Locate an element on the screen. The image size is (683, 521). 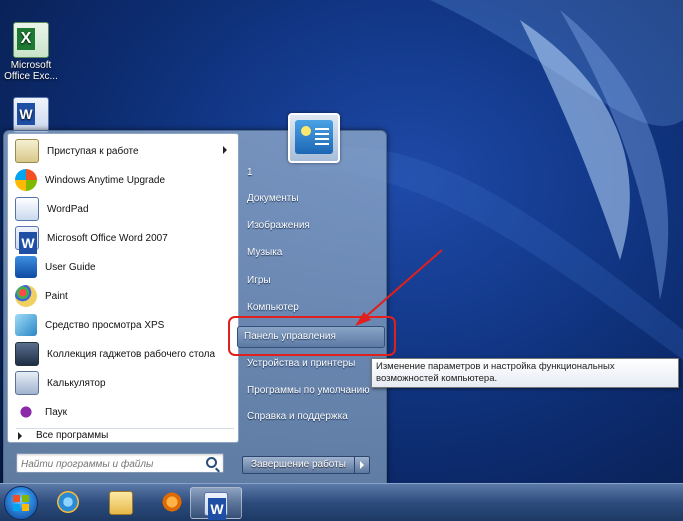
internet-explorer-icon is located at coordinates (68, 502).